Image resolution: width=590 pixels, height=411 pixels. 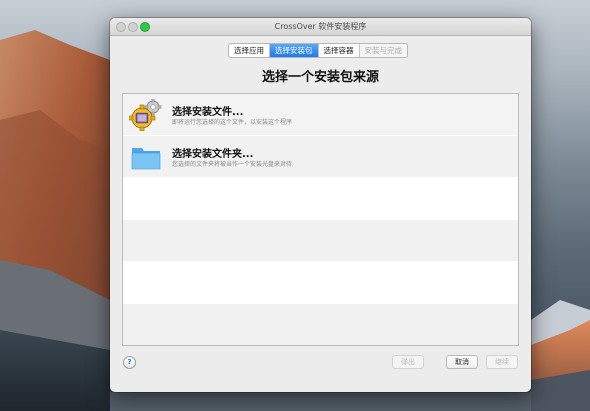 I want to click on continue-button: 继续, so click(x=502, y=362).